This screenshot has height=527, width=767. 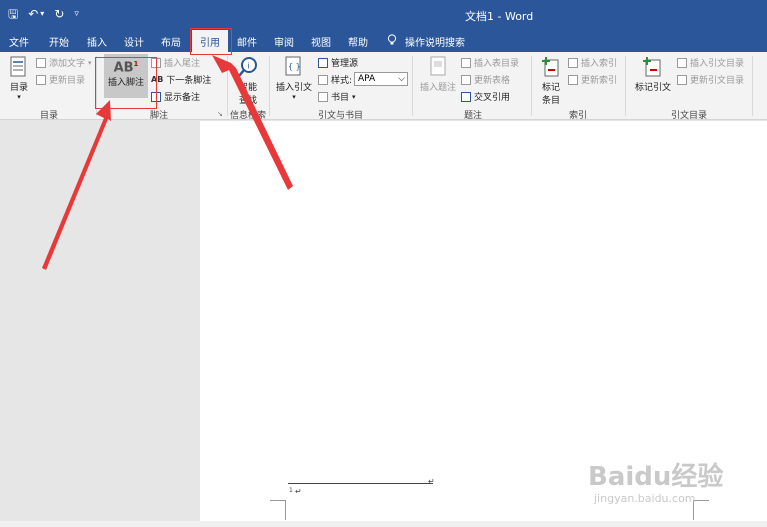 I want to click on arrow-to-references-tab, so click(x=252, y=122).